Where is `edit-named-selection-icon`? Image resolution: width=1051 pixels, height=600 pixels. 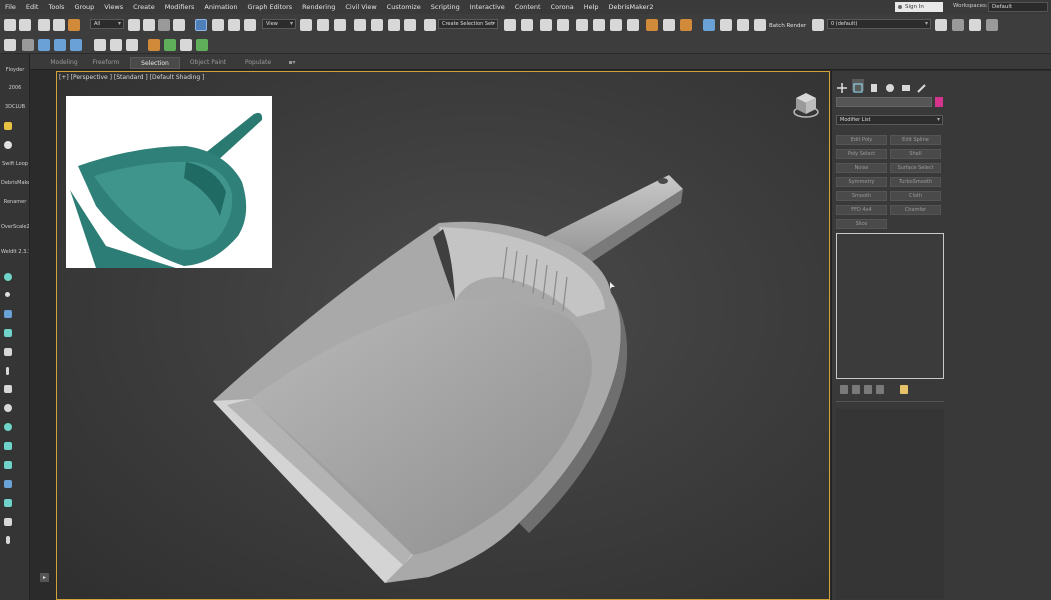 edit-named-selection-icon is located at coordinates (430, 25).